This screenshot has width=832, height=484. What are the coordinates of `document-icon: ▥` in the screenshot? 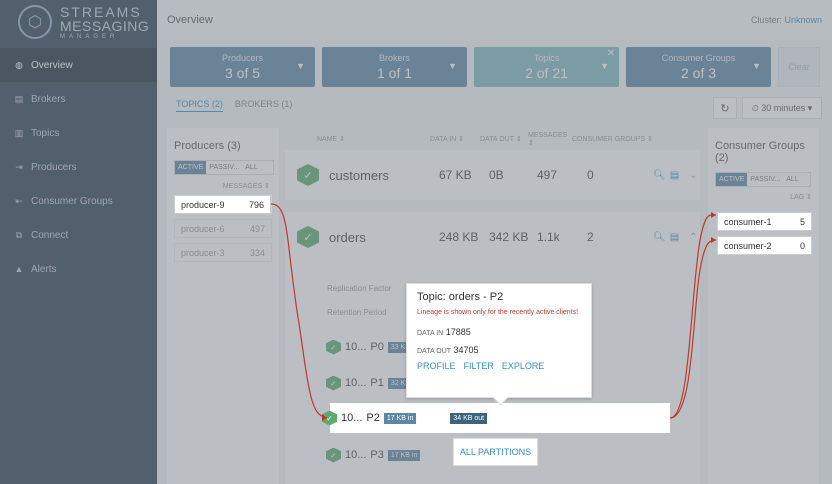 It's located at (19, 132).